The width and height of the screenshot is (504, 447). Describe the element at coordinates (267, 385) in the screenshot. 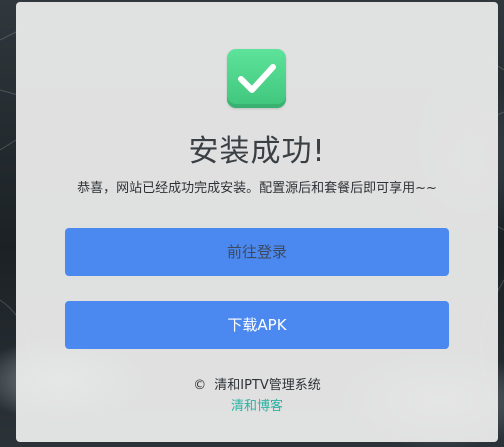

I see `system-name: 清和IPTV管理系统` at that location.